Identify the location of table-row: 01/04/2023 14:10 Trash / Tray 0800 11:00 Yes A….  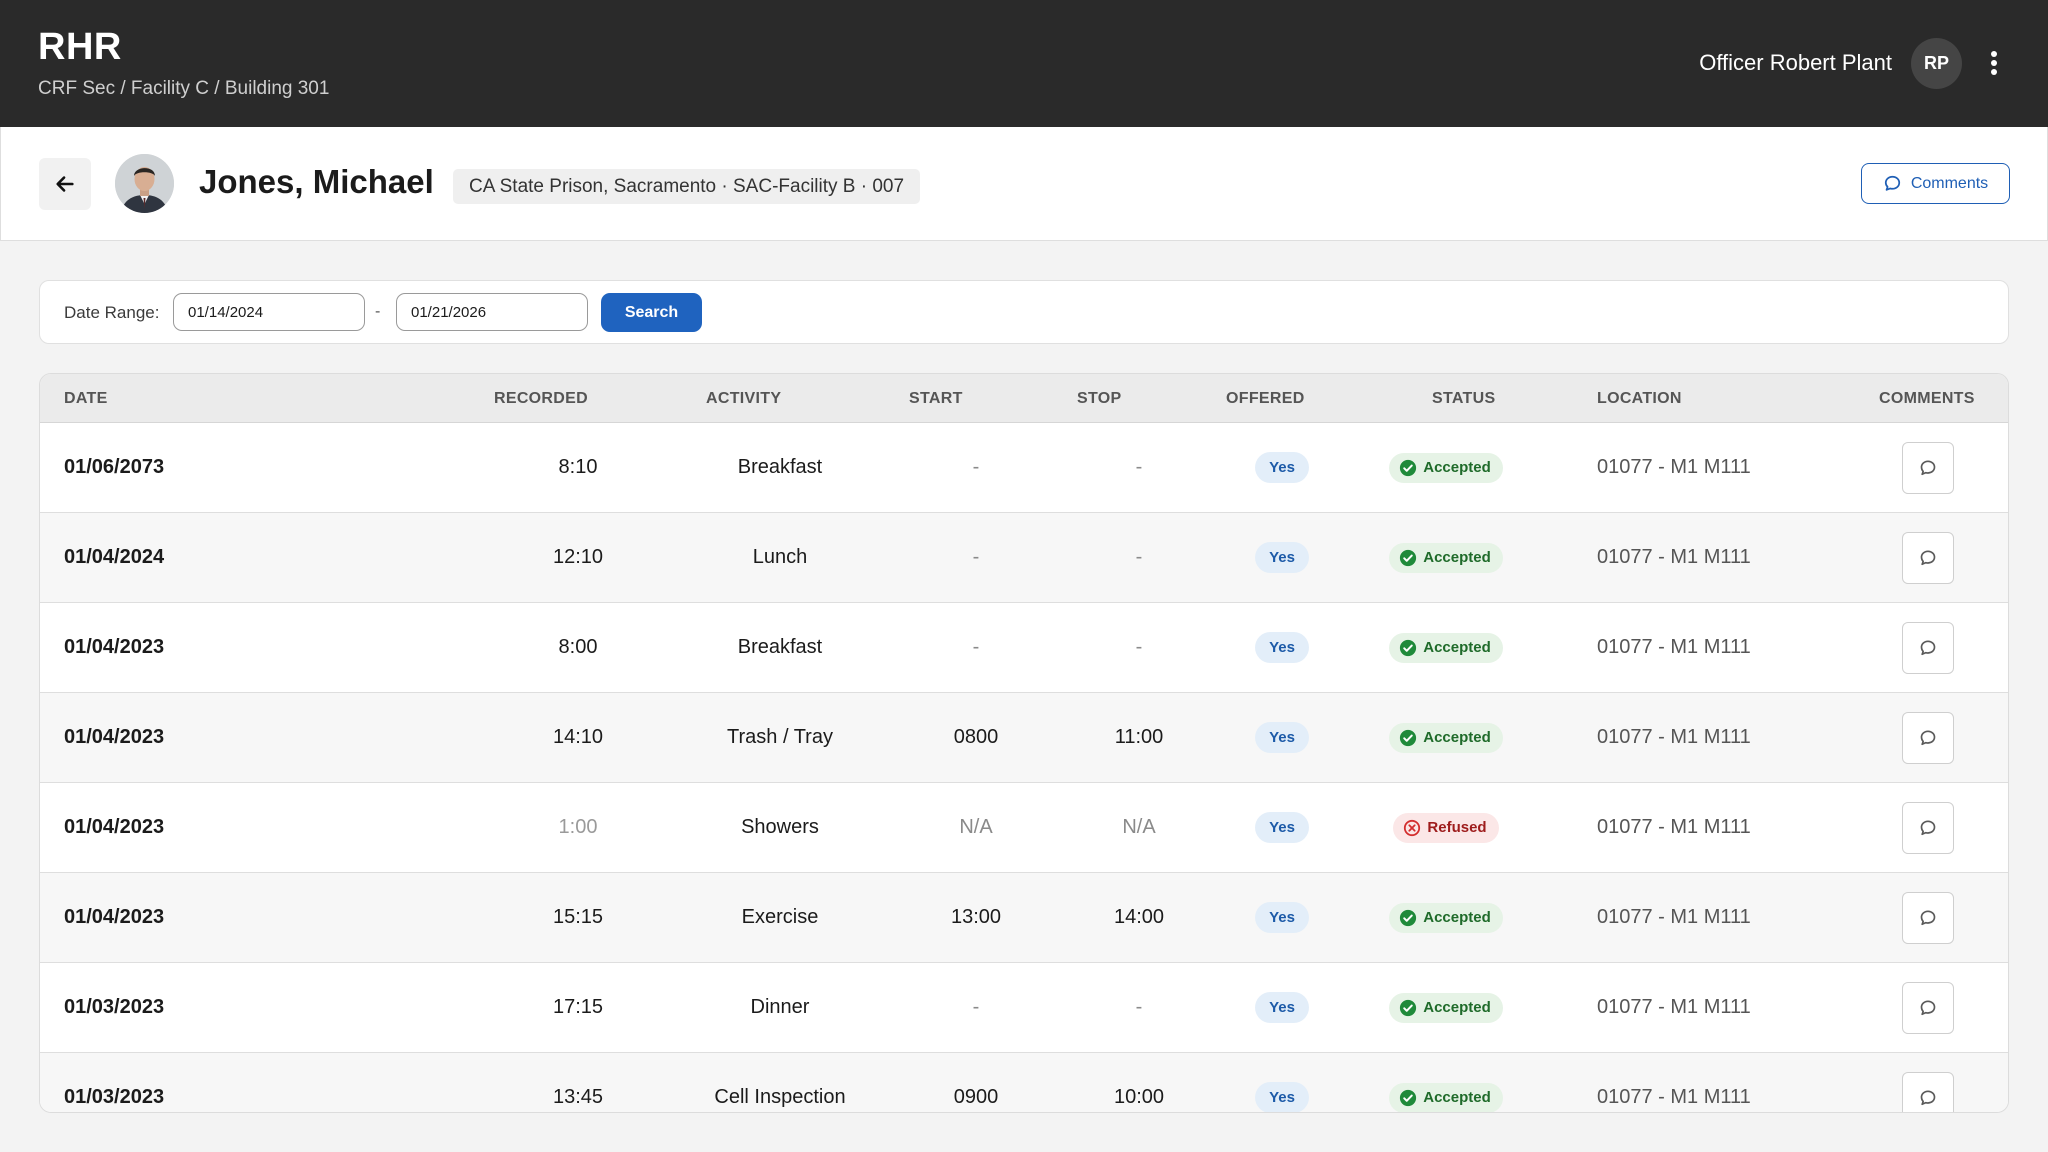
(1024, 738).